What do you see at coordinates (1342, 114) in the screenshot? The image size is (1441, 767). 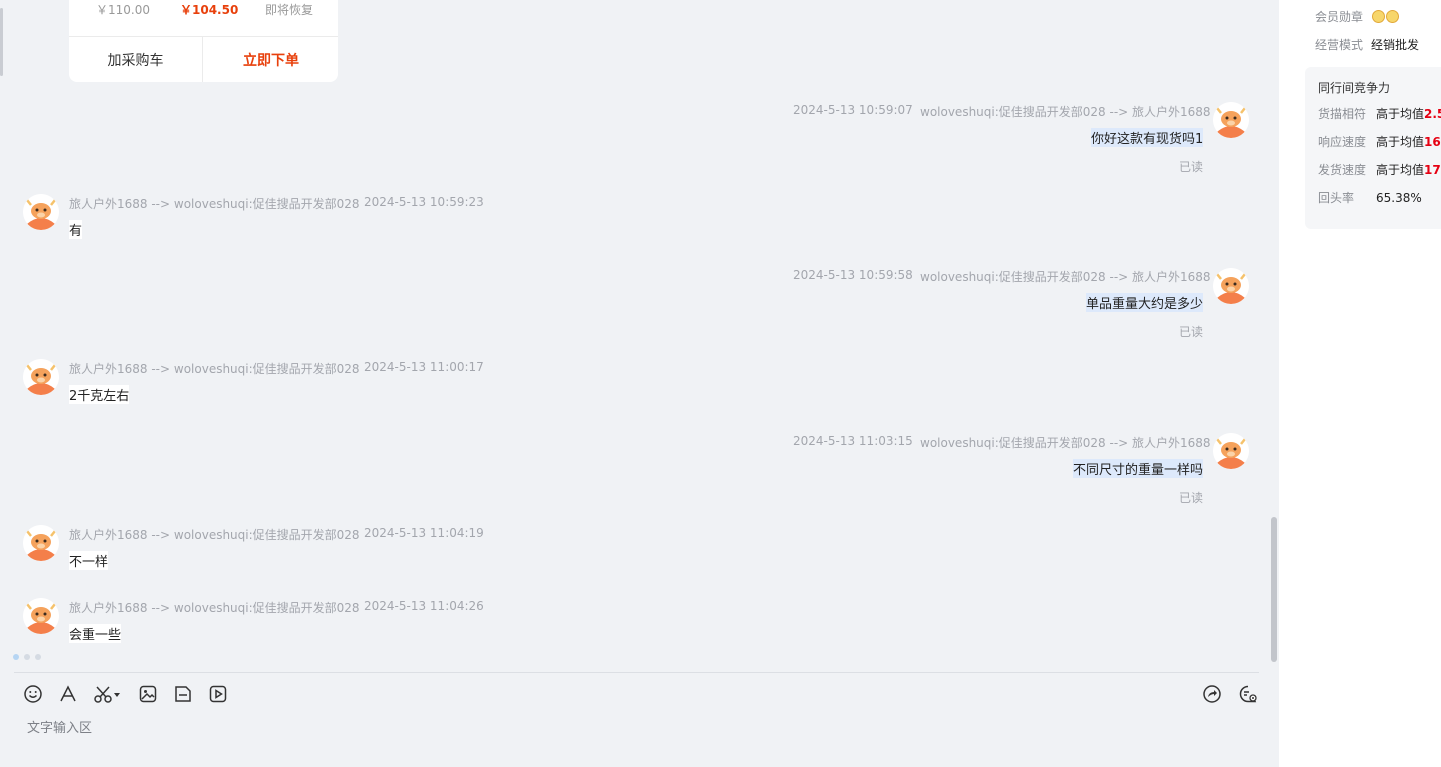 I see `compete-label: 货描相符` at bounding box center [1342, 114].